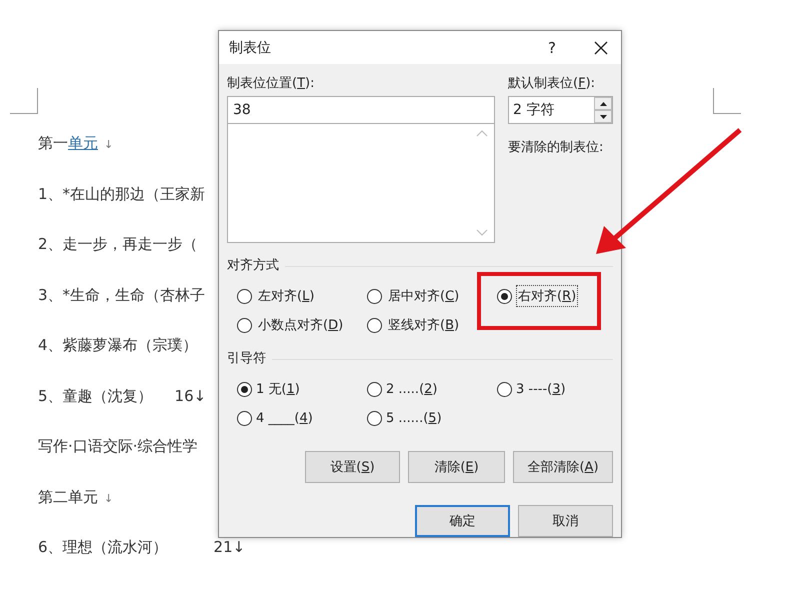 Image resolution: width=800 pixels, height=600 pixels. What do you see at coordinates (68, 143) in the screenshot?
I see `document-heading: 第一单元` at bounding box center [68, 143].